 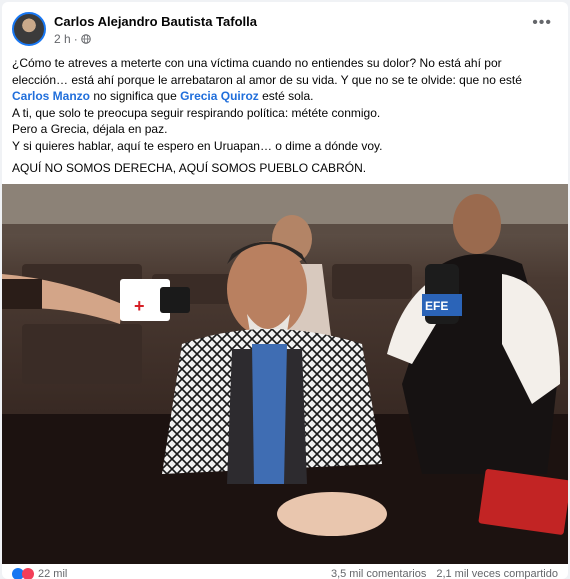 I want to click on post-meta: 2 h ·, so click(x=72, y=39).